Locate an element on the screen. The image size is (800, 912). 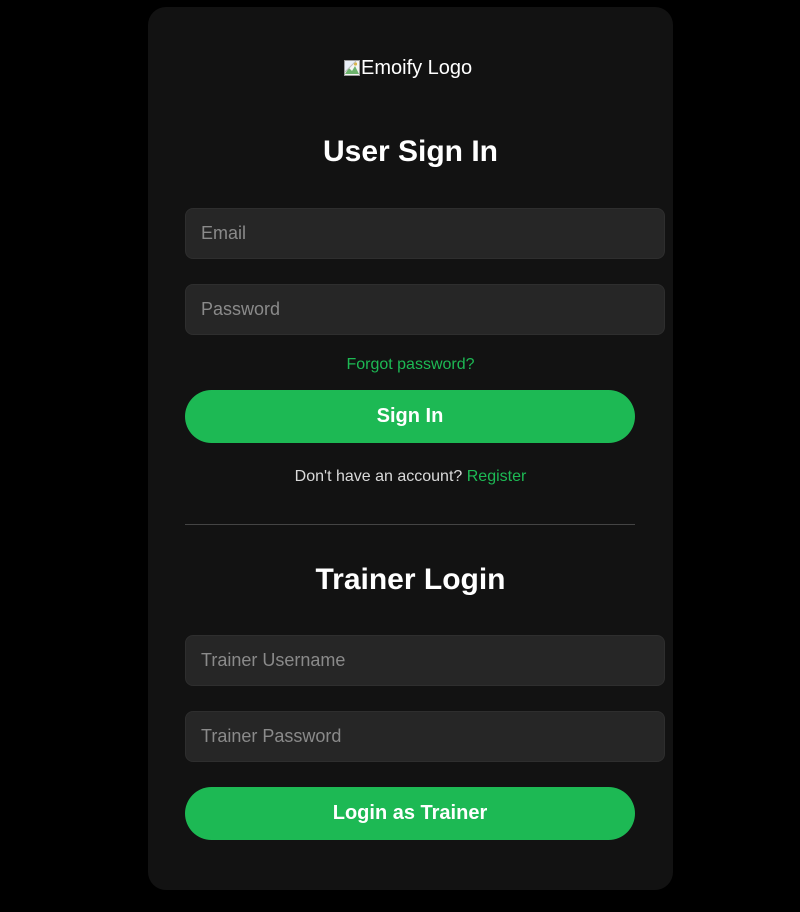
no-account-text: Don't have an account? is located at coordinates (378, 476).